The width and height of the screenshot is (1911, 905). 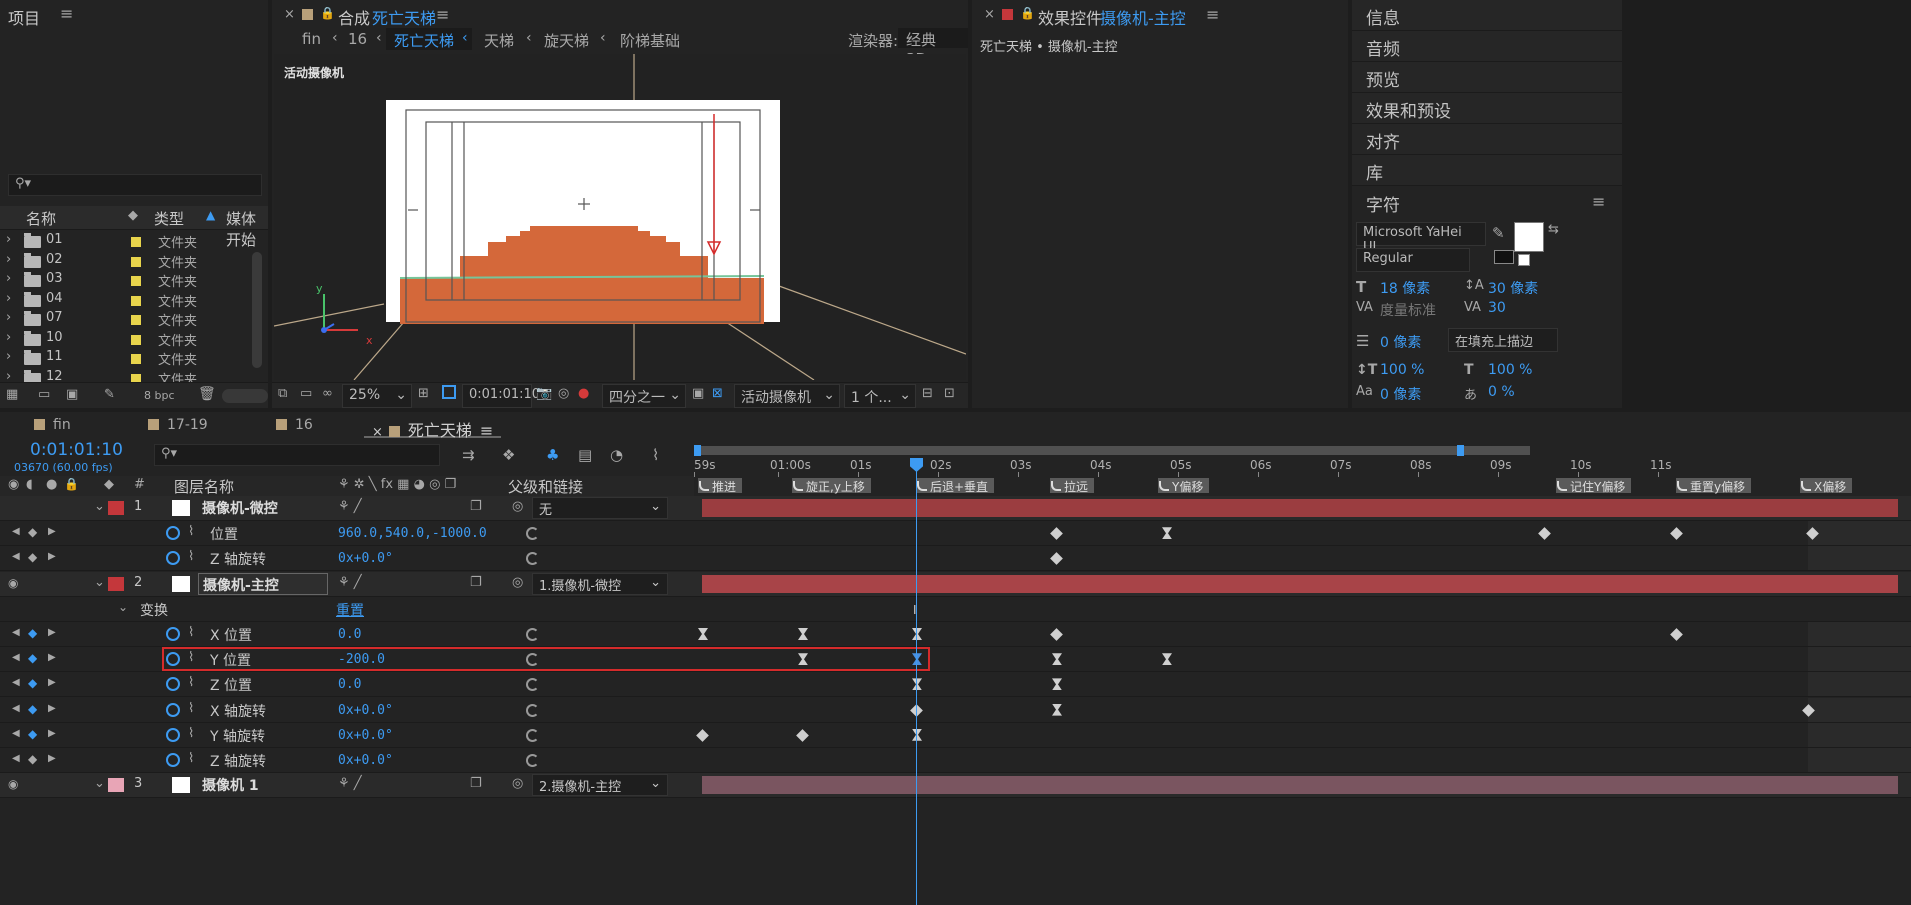 What do you see at coordinates (449, 392) in the screenshot?
I see `region-icon` at bounding box center [449, 392].